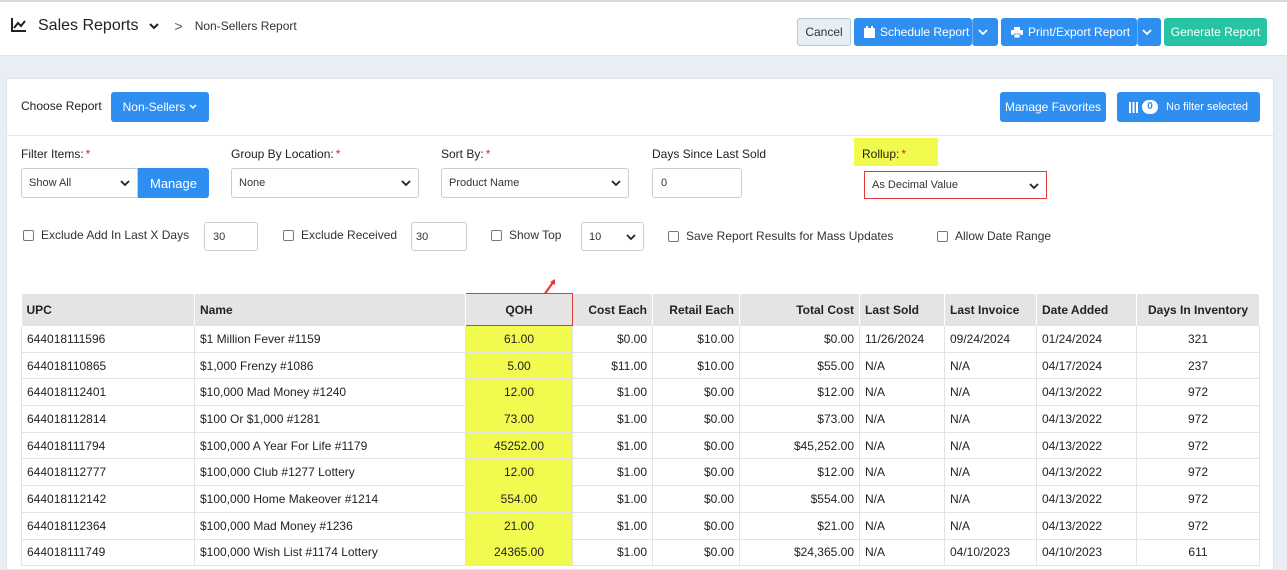  Describe the element at coordinates (955, 185) in the screenshot. I see `rollup-select: As Decimal Value` at that location.